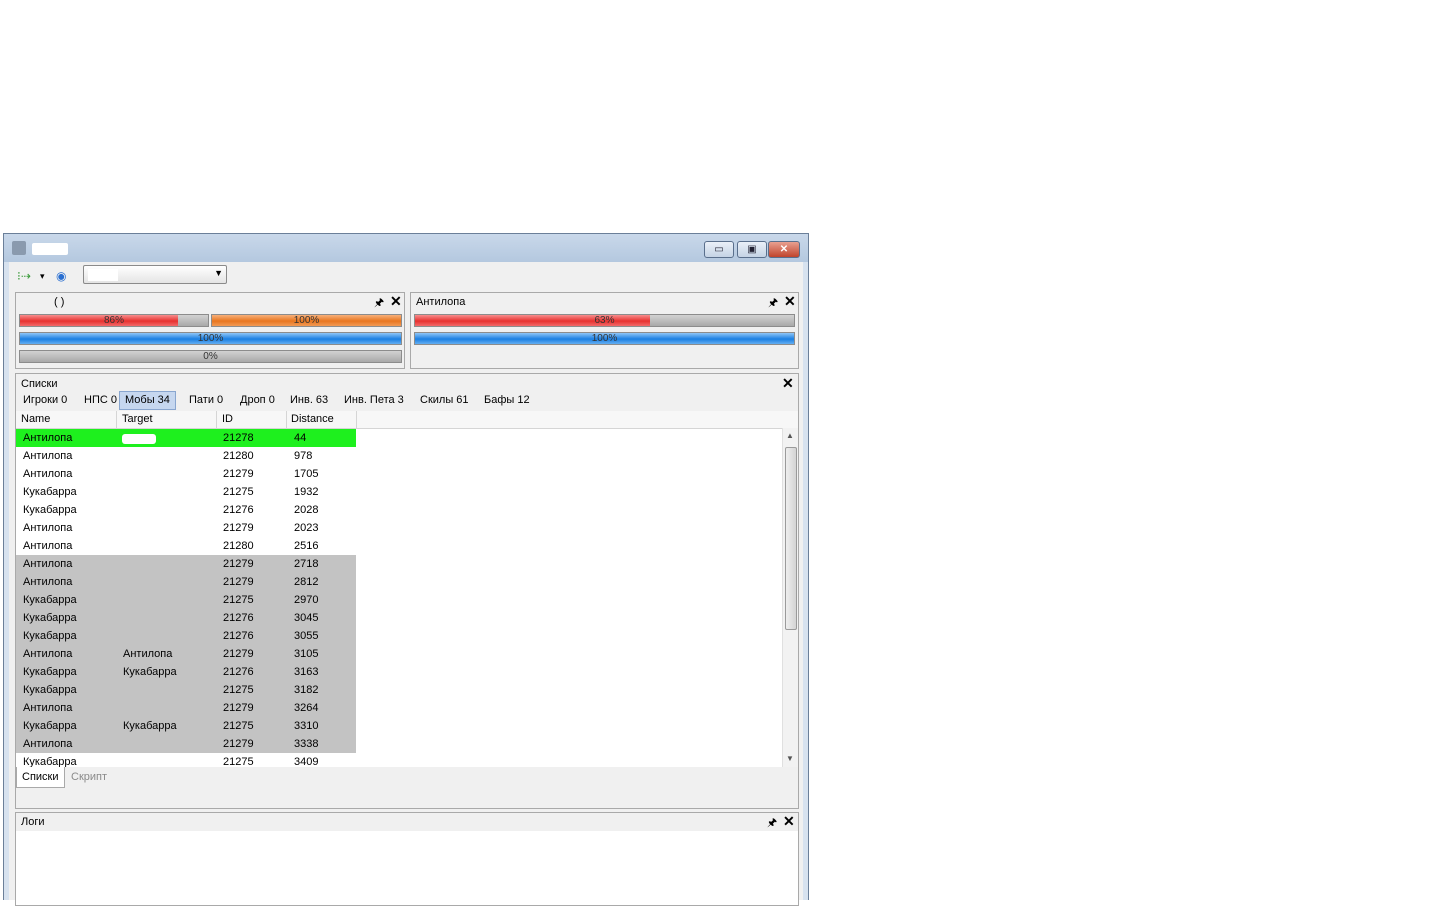  What do you see at coordinates (306, 690) in the screenshot?
I see `cell-distance: 3182` at bounding box center [306, 690].